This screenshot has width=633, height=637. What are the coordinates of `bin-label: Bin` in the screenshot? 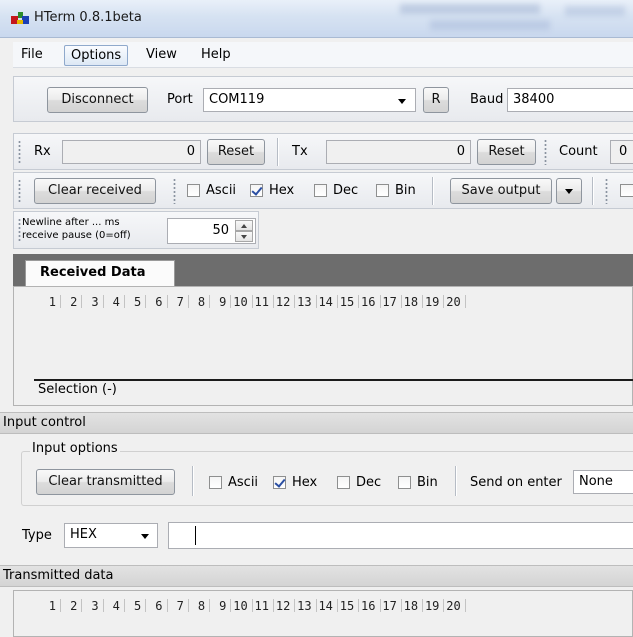 It's located at (405, 190).